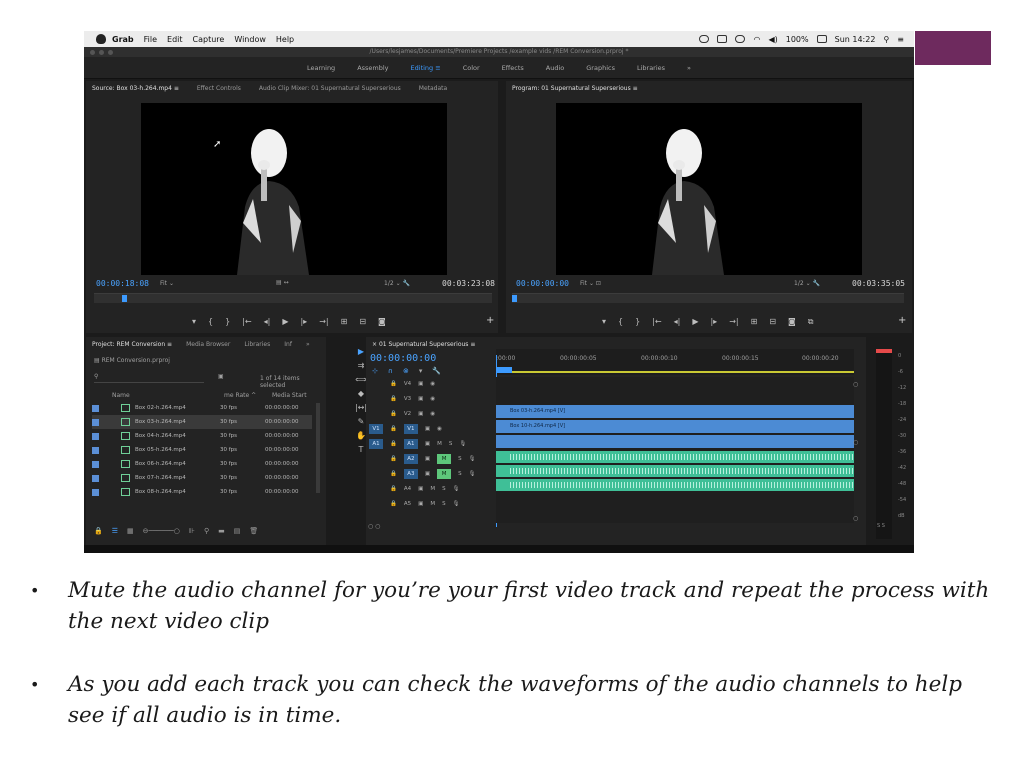 Image resolution: width=1024 pixels, height=768 pixels. What do you see at coordinates (675, 485) in the screenshot?
I see `audio-clip-a3` at bounding box center [675, 485].